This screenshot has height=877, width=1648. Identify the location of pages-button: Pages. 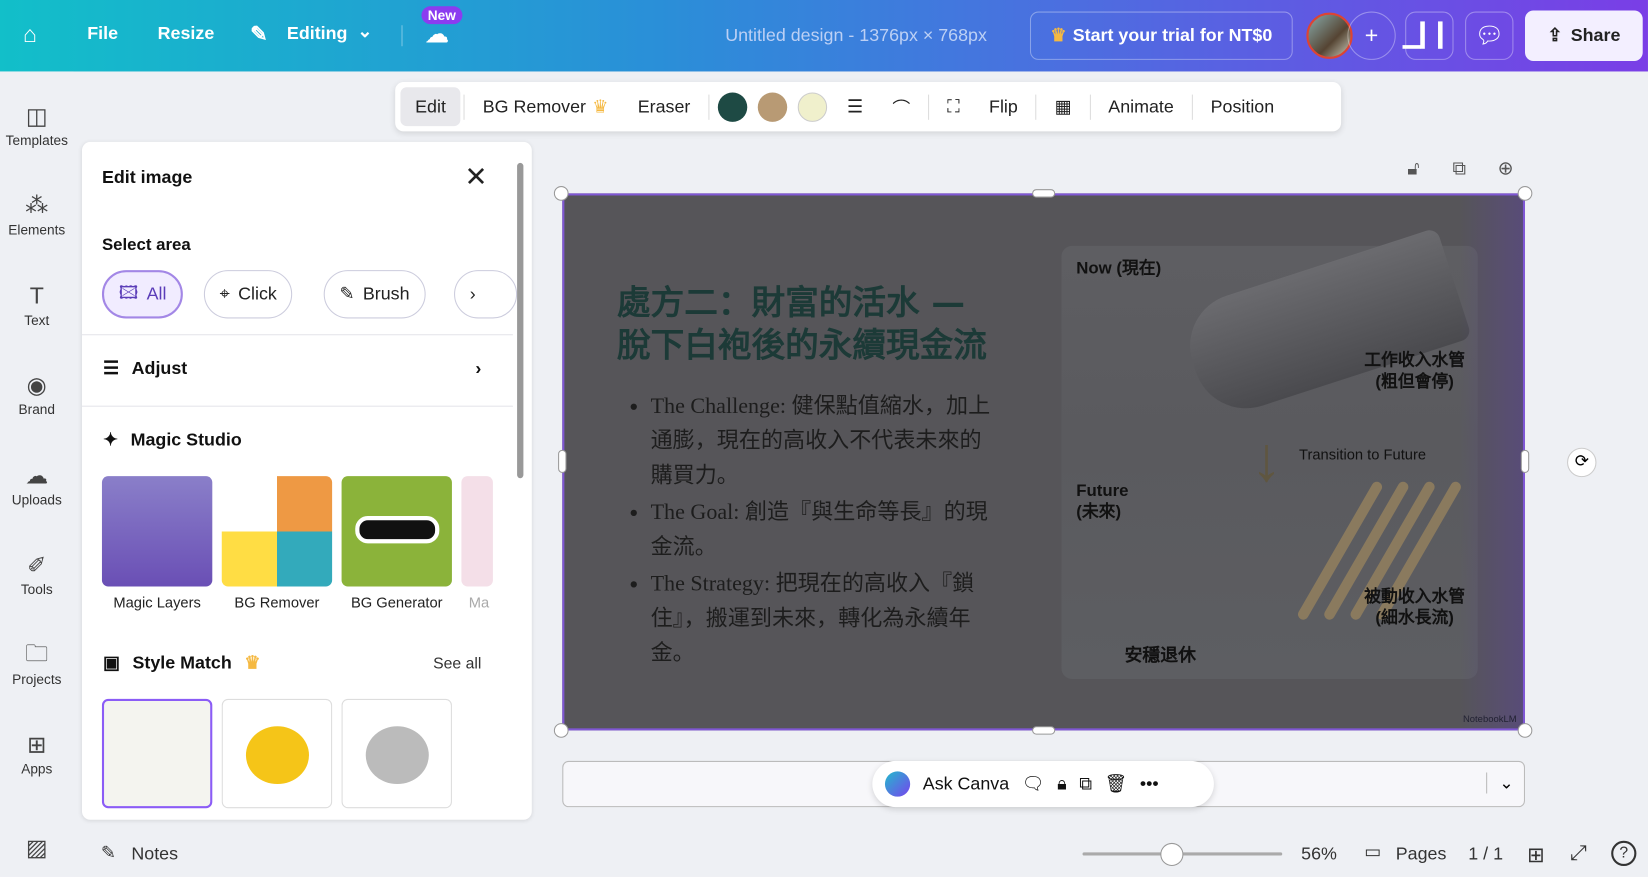
(1421, 854).